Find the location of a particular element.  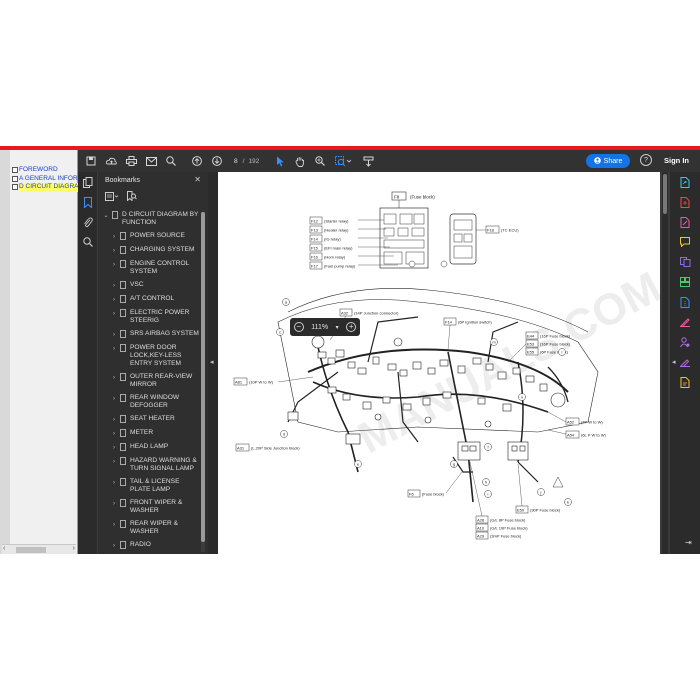

attachment-icon is located at coordinates (88, 222).